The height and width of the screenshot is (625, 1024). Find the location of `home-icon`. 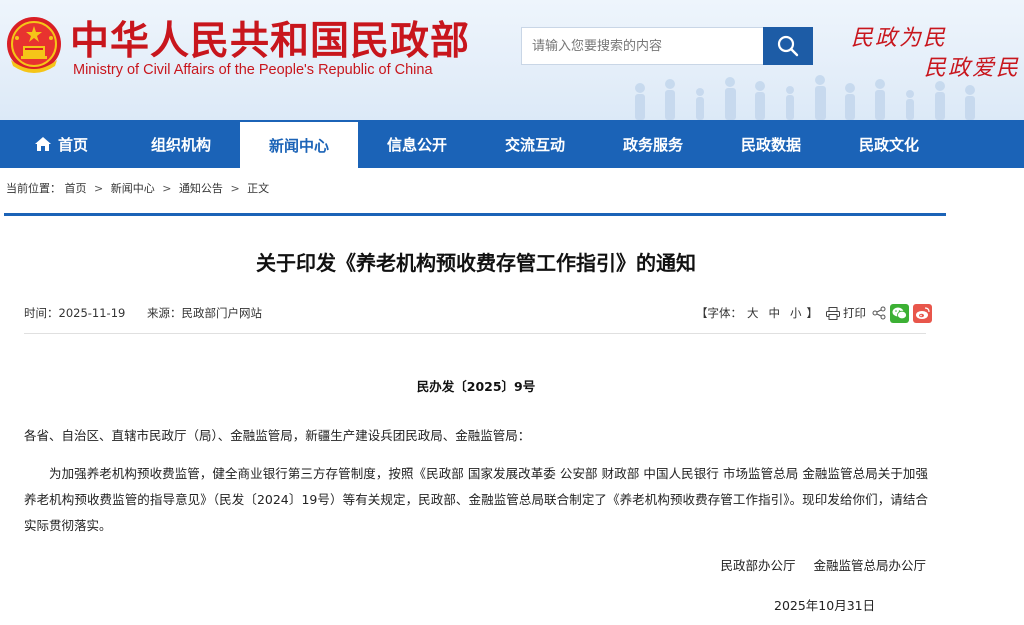

home-icon is located at coordinates (43, 144).